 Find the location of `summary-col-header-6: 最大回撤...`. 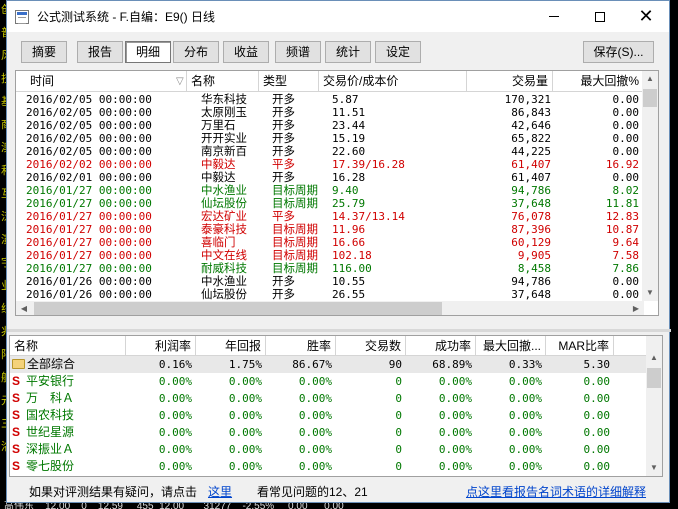

summary-col-header-6: 最大回撤... is located at coordinates (511, 346).